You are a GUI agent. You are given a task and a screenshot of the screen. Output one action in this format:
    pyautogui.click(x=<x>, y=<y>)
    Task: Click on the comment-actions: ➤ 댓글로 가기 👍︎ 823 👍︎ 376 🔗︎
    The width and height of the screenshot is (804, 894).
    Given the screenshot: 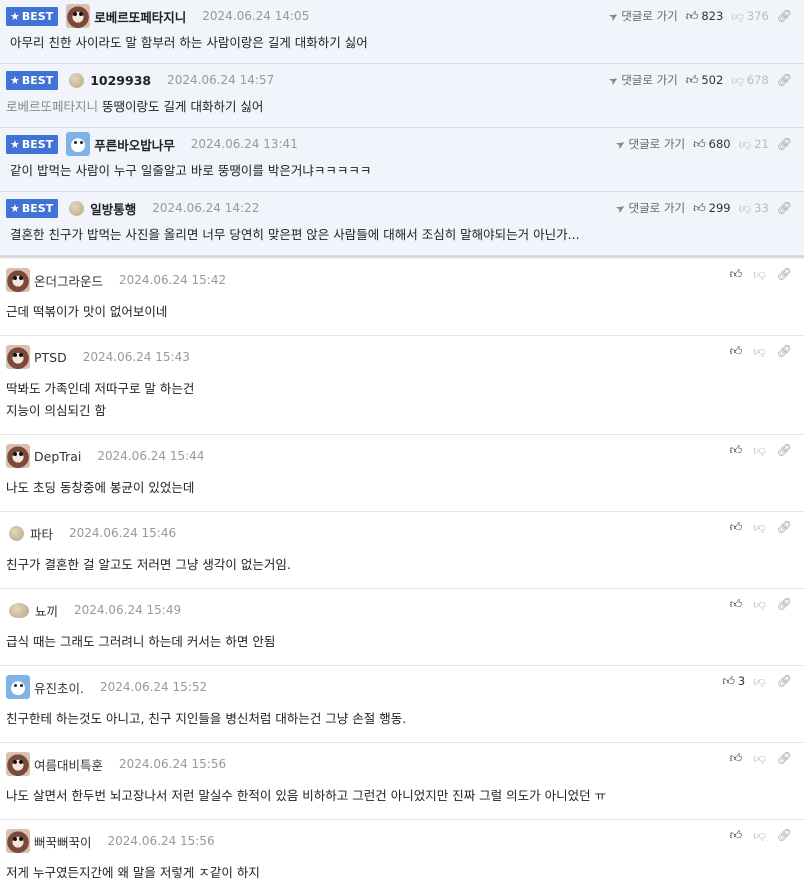 What is the action you would take?
    pyautogui.click(x=699, y=16)
    